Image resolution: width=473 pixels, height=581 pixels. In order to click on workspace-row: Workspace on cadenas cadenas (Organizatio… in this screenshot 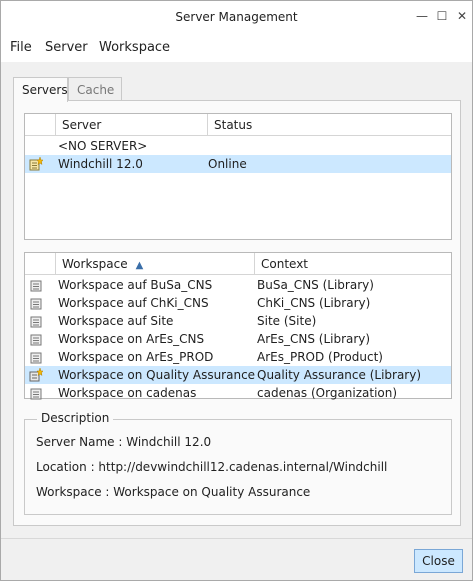, I will do `click(238, 393)`.